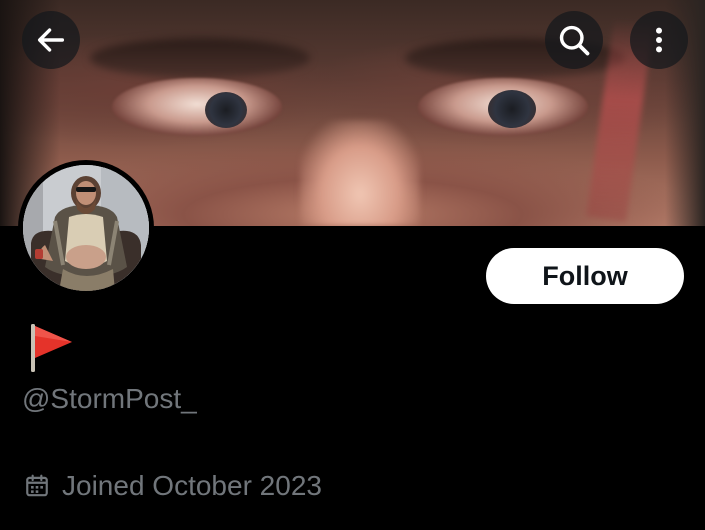  Describe the element at coordinates (585, 276) in the screenshot. I see `follow-button: Follow` at that location.